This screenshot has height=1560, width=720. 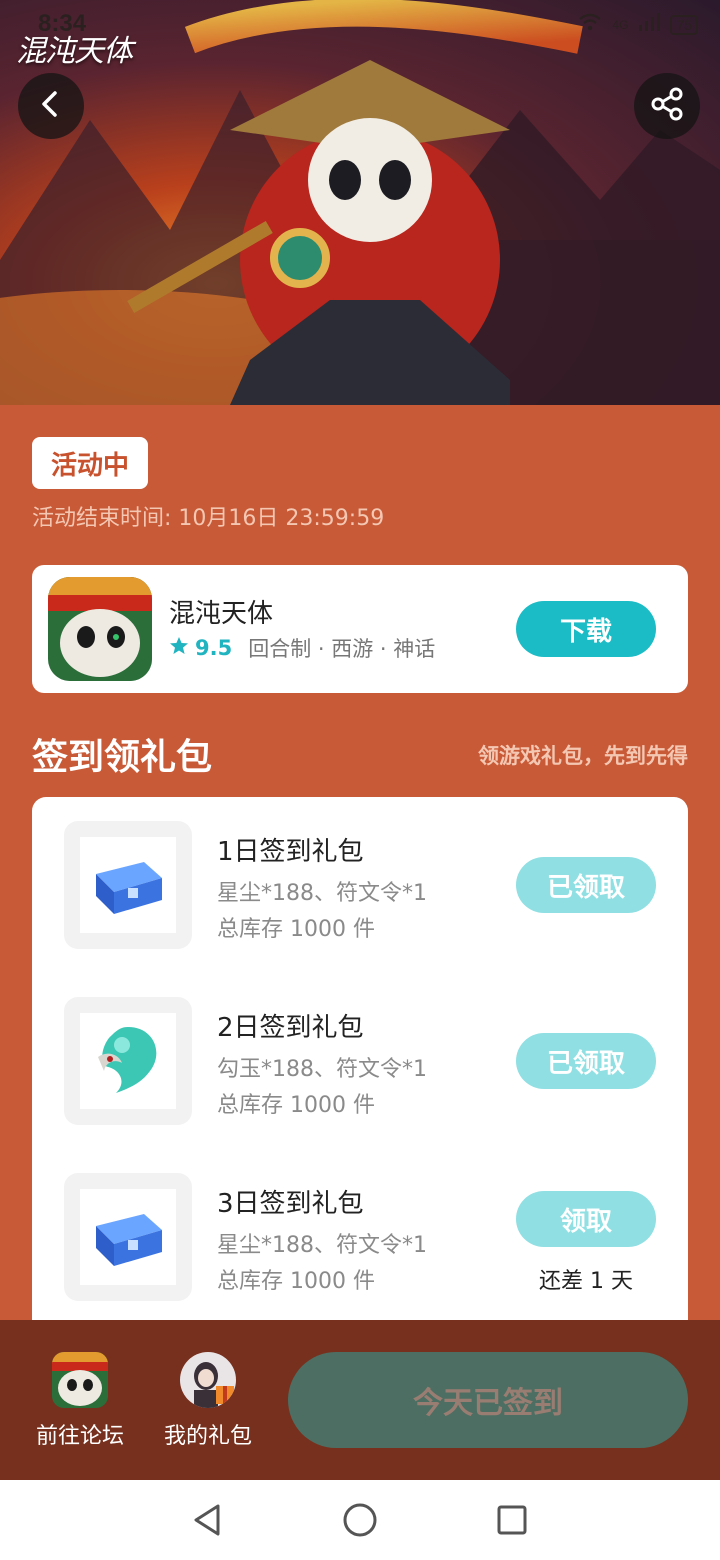 I want to click on jade-magatama-icon, so click(x=128, y=1061).